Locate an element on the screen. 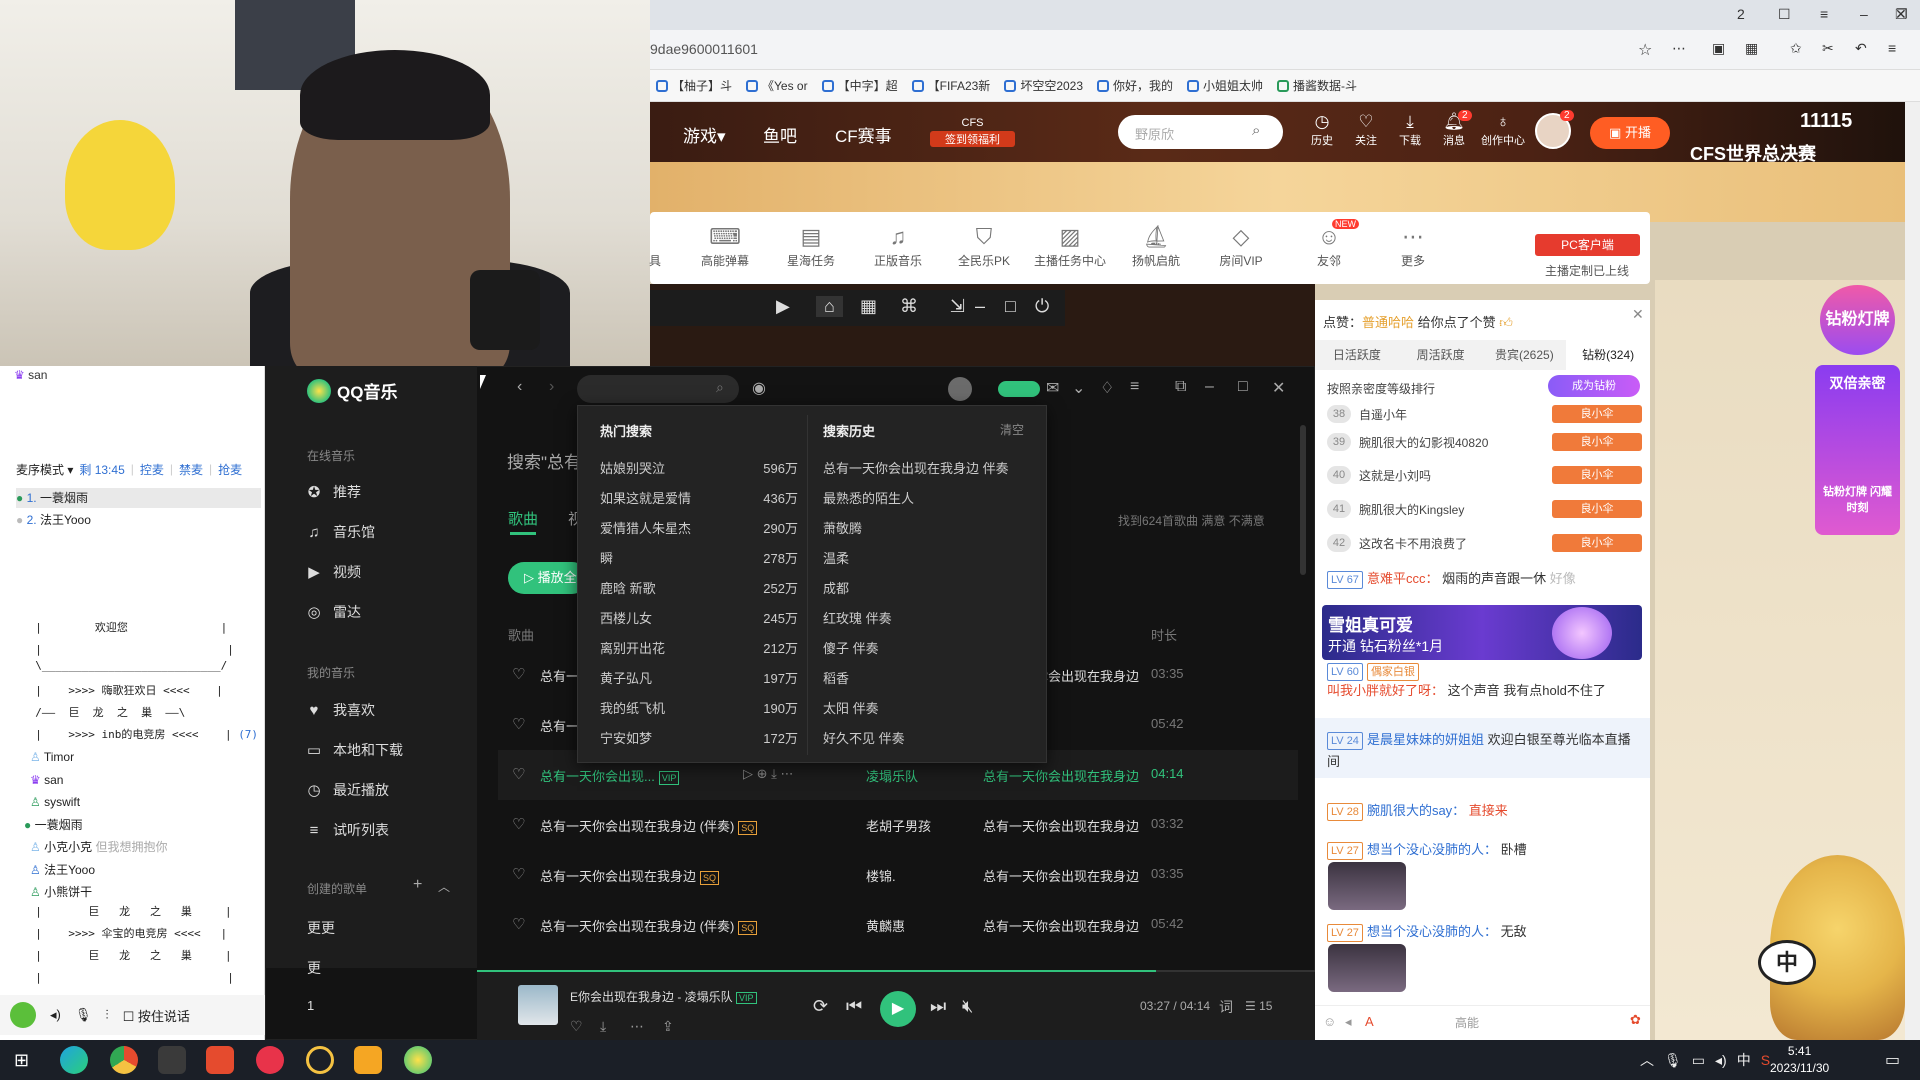 This screenshot has width=1920, height=1080. nav-trial-list: ≡ 试听列表 is located at coordinates (347, 830).